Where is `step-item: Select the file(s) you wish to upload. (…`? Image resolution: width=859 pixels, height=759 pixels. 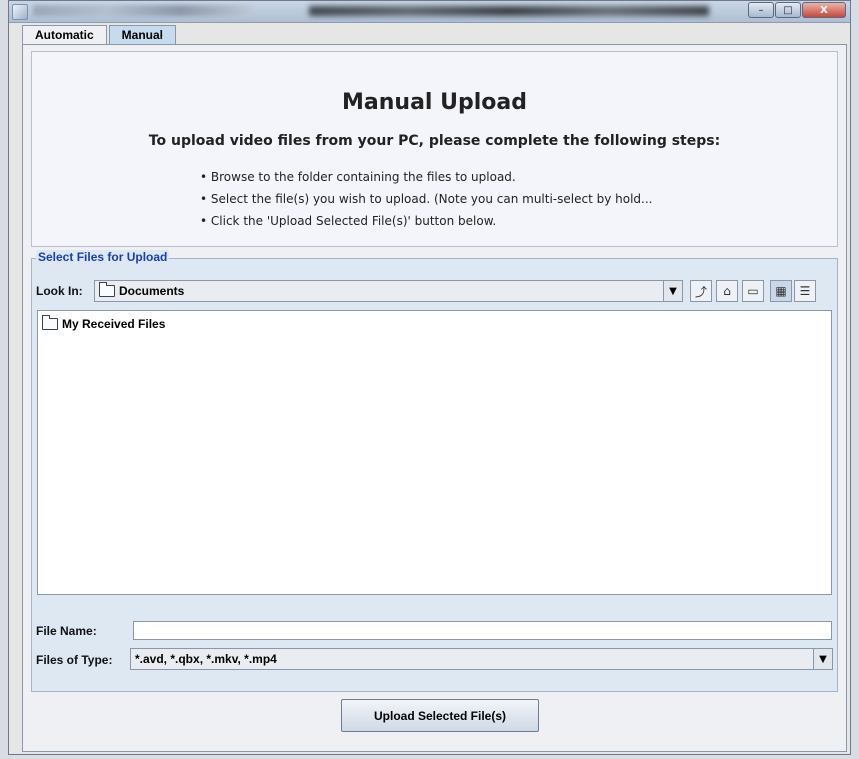
step-item: Select the file(s) you wish to upload. (… is located at coordinates (426, 199).